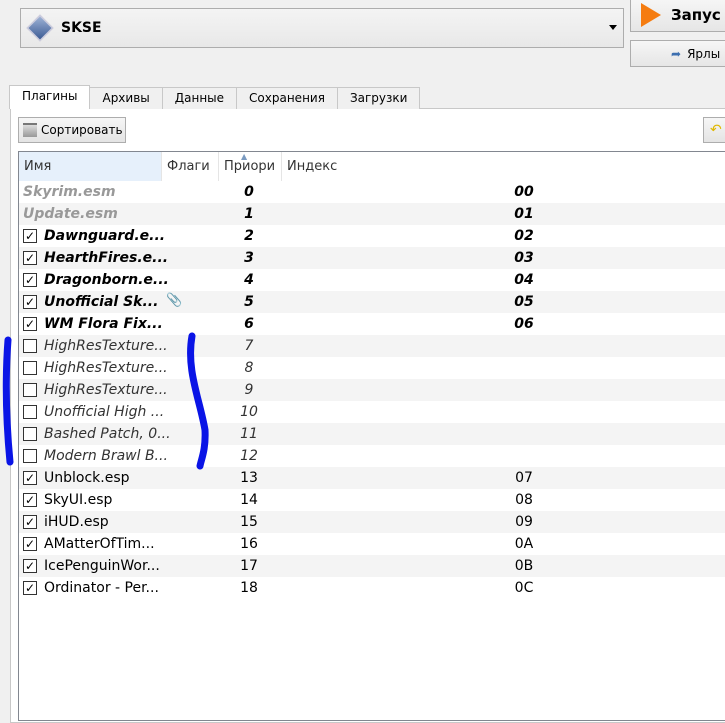  What do you see at coordinates (372, 368) in the screenshot?
I see `plugin-row: HighResTexture... 8` at bounding box center [372, 368].